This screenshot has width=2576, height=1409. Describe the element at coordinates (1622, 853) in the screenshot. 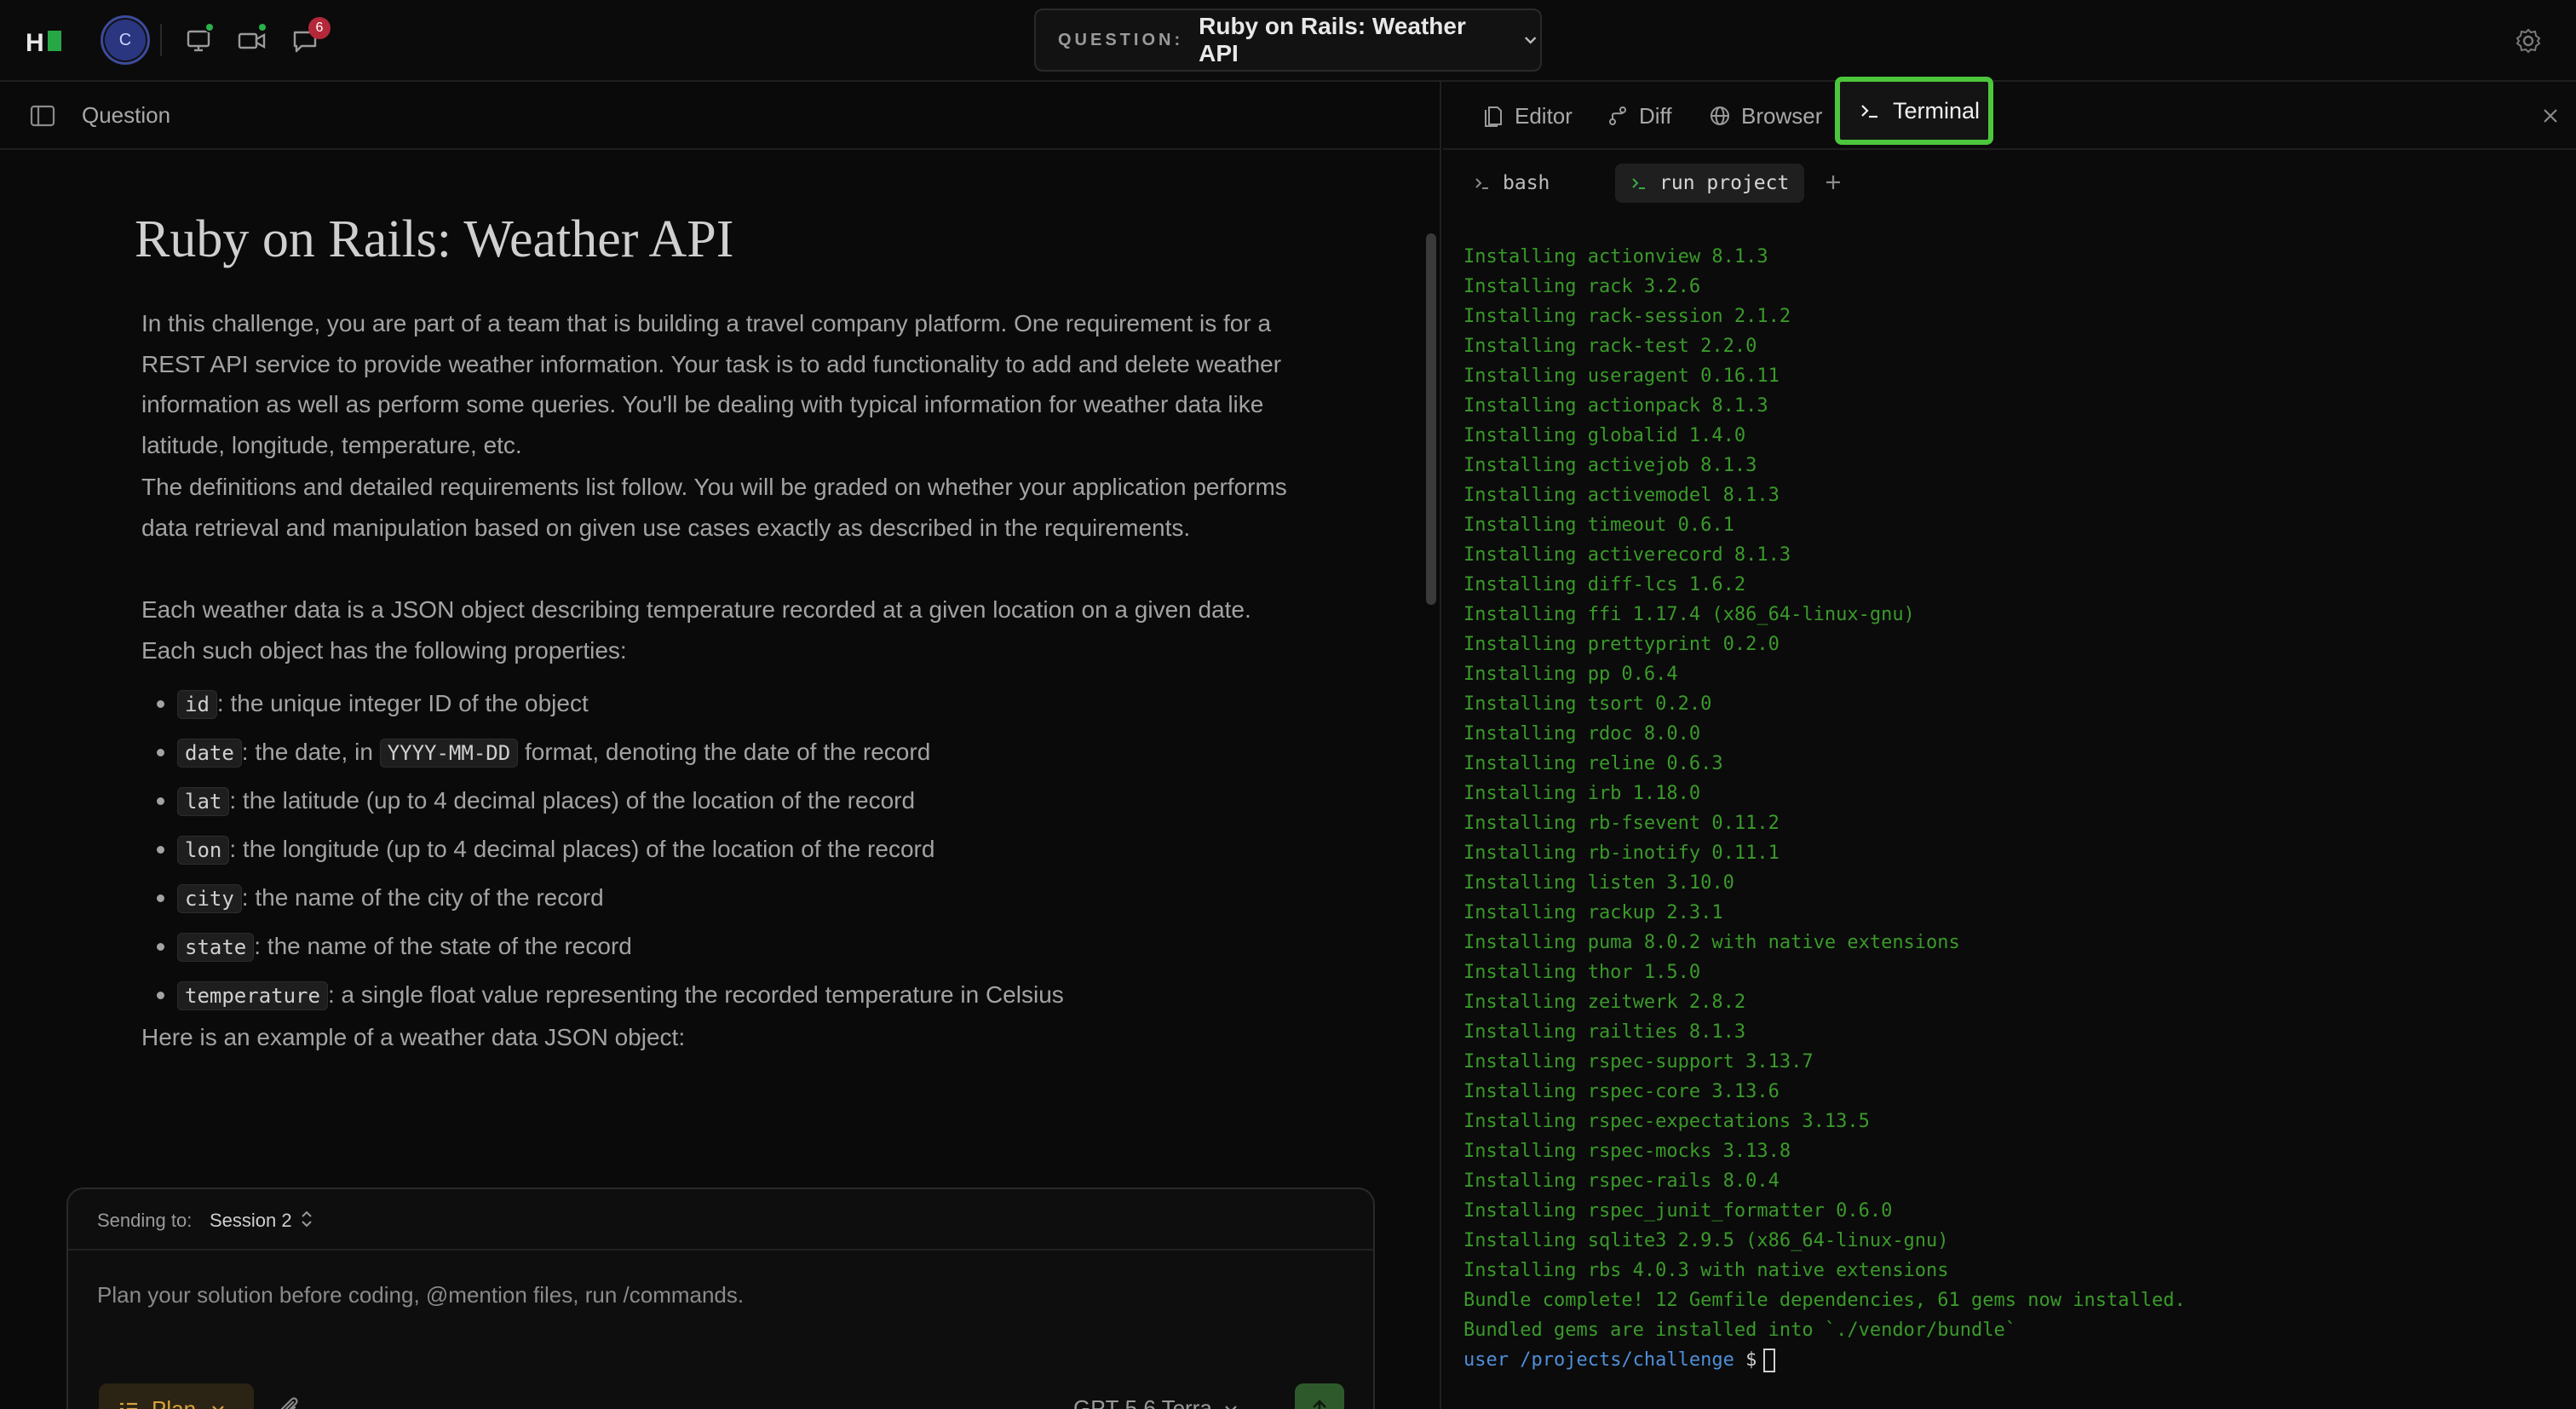

I see `terminal-line: Installing rb-inotify 0.11.1` at that location.